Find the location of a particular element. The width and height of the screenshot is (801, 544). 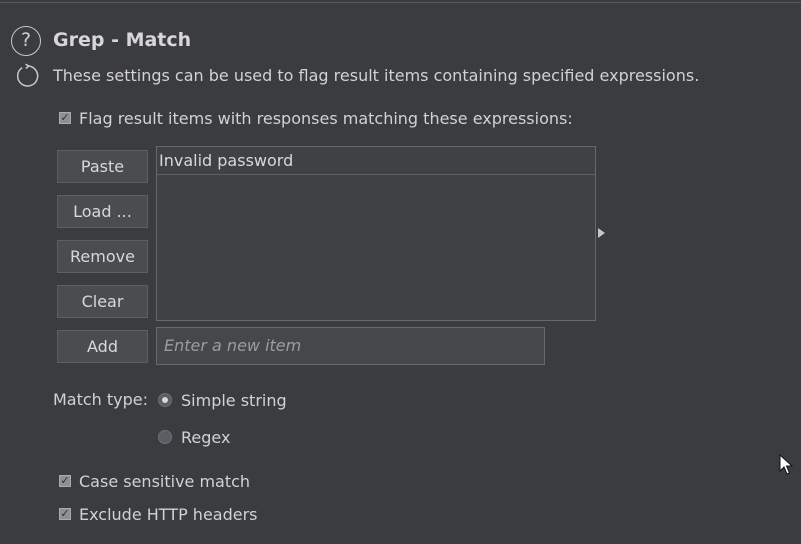

add-button: Add is located at coordinates (102, 346).